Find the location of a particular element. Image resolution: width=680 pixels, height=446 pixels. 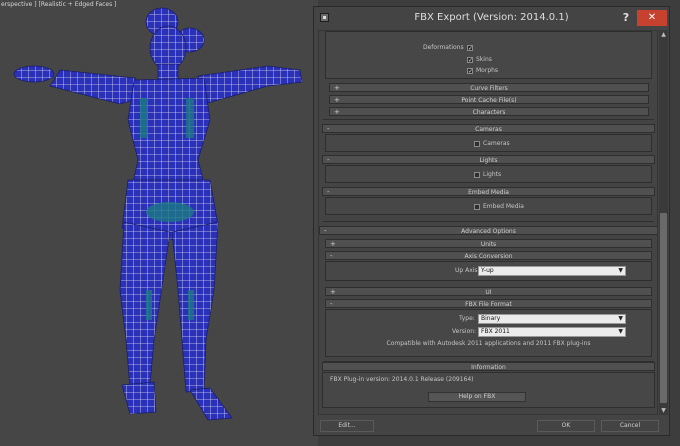

deformations-panel: Deformations ✓ ✓ Skins ✓ Morphs is located at coordinates (488, 55).